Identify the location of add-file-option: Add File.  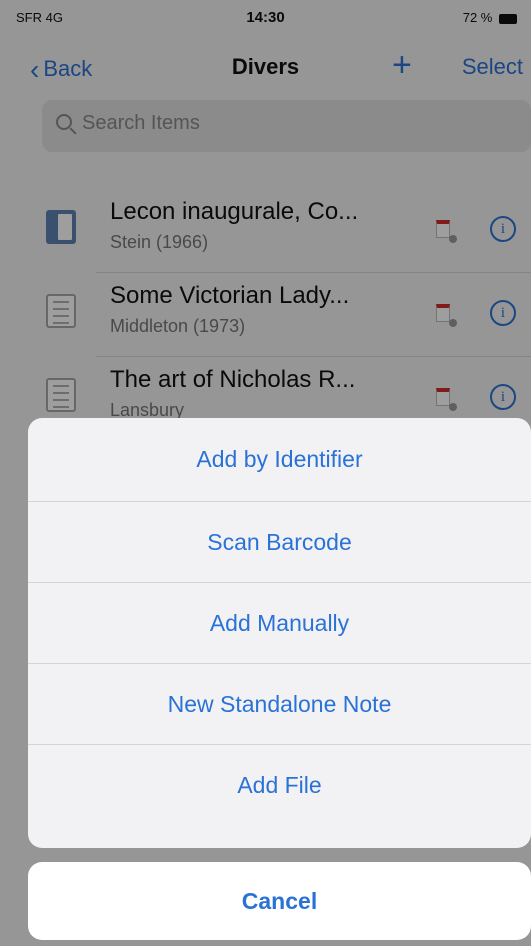
(279, 784).